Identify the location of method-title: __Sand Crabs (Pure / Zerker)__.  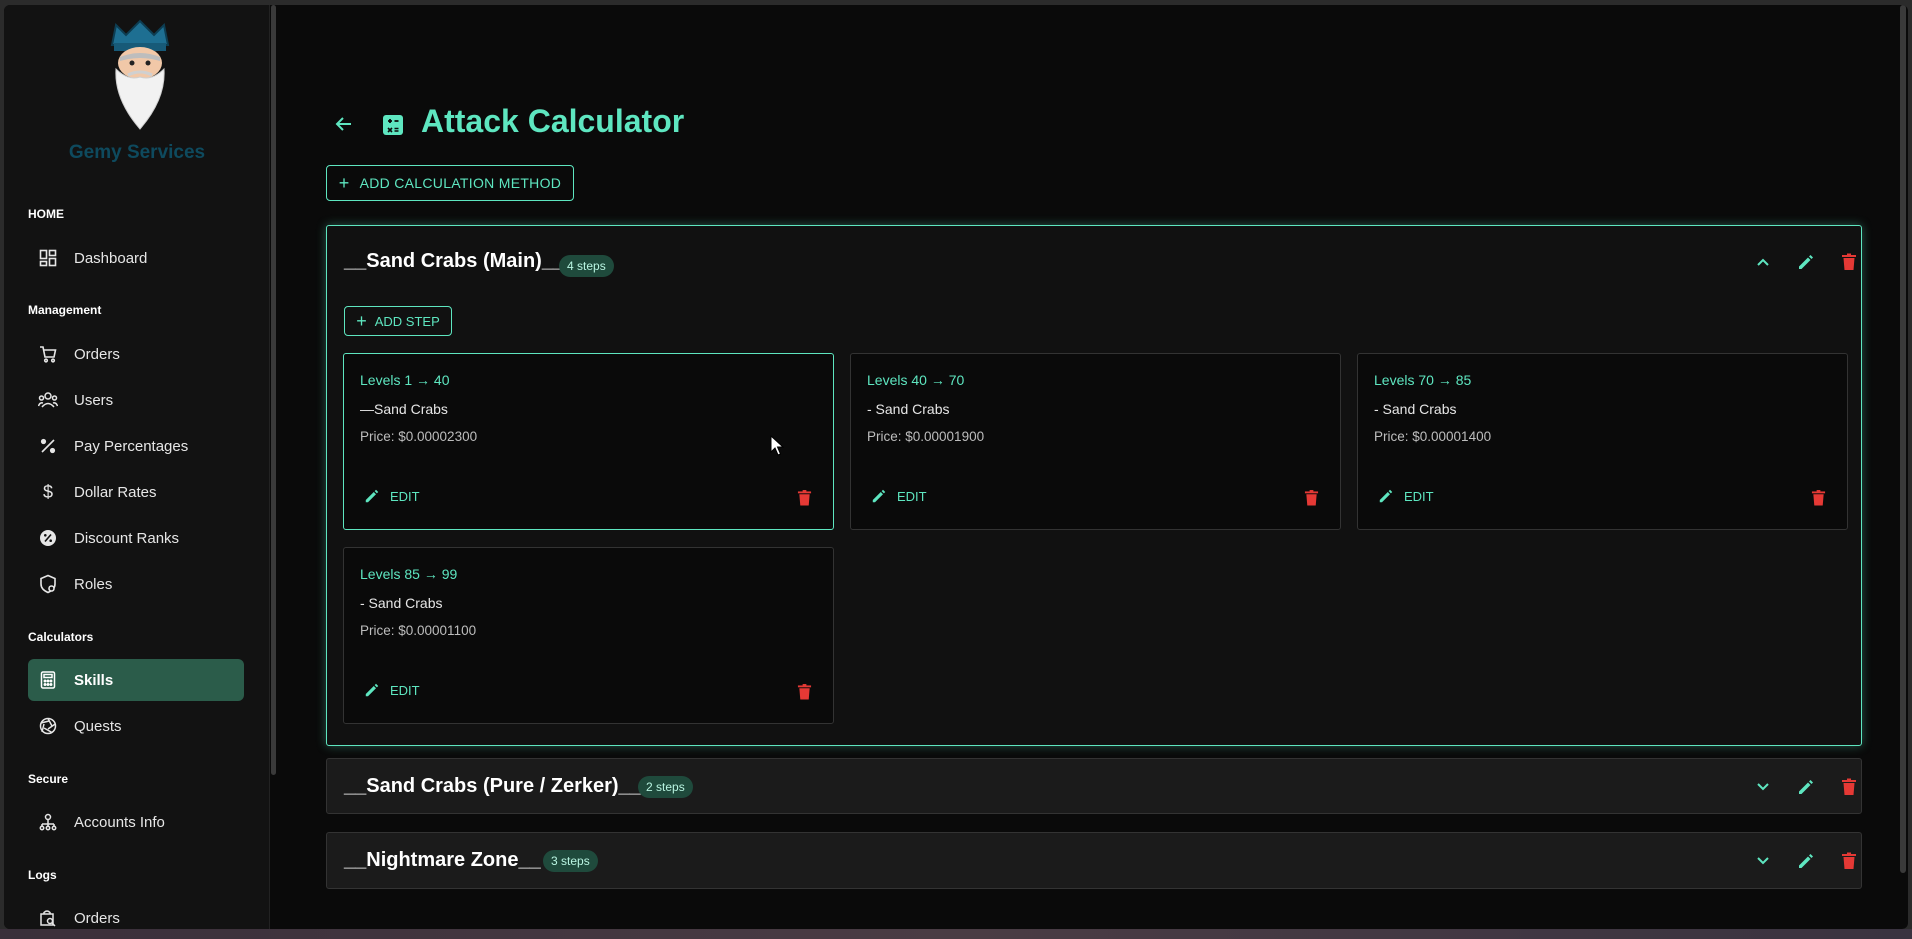
(492, 786).